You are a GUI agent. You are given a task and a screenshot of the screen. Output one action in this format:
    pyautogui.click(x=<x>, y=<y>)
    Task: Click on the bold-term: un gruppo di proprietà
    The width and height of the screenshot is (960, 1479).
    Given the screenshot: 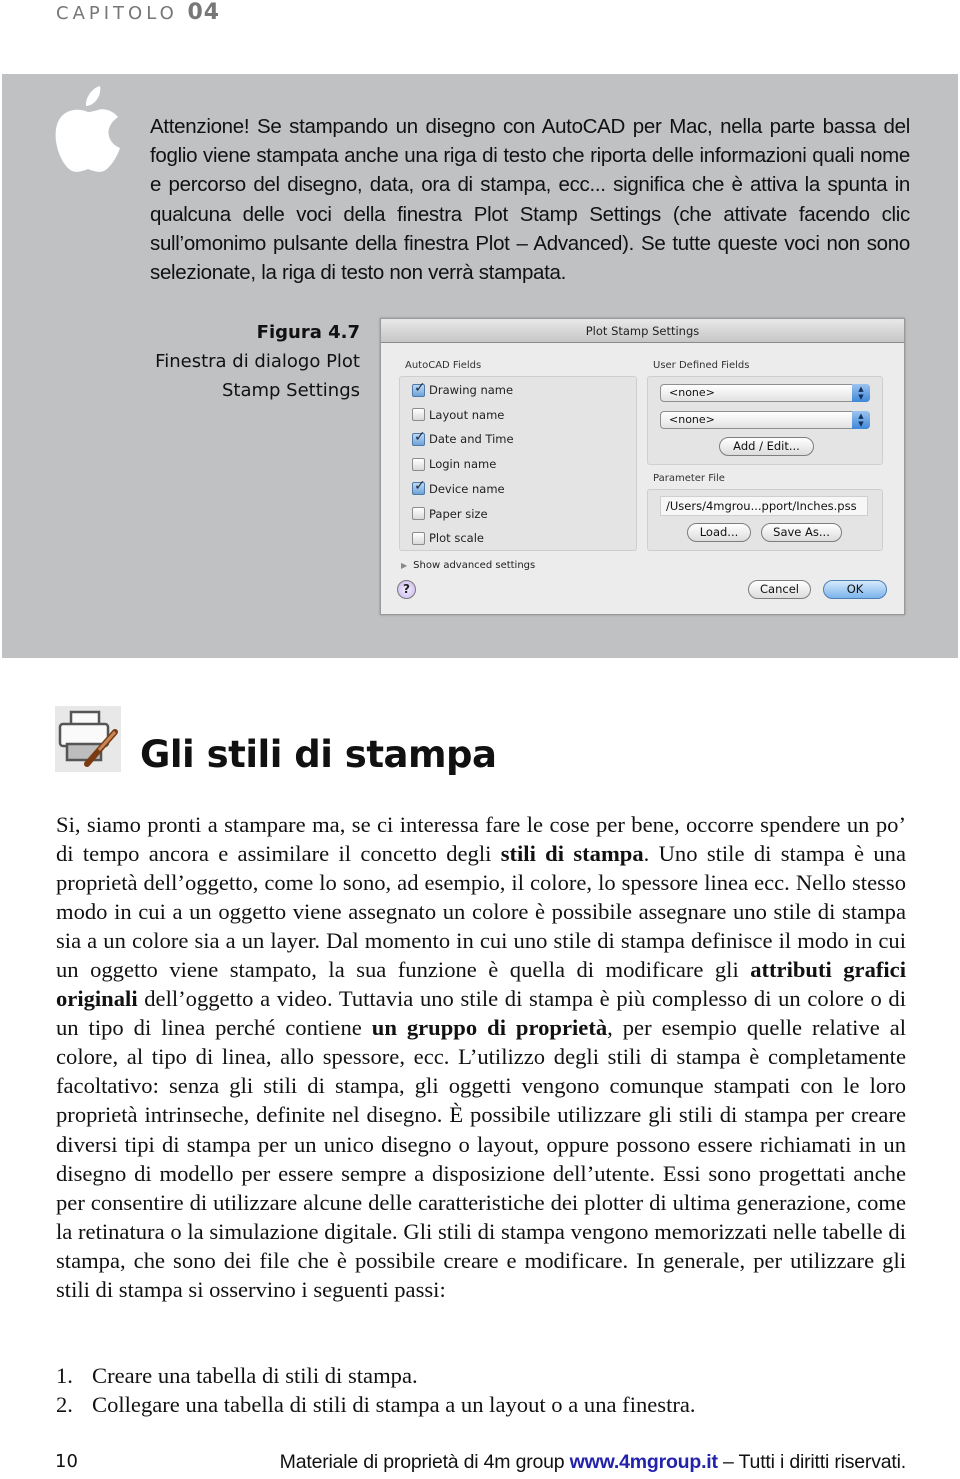 What is the action you would take?
    pyautogui.click(x=489, y=1028)
    